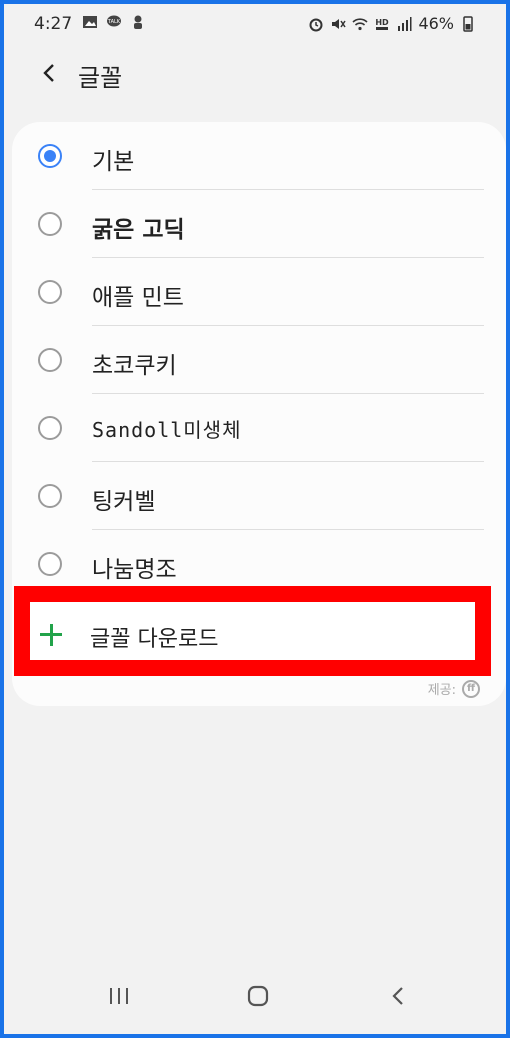  What do you see at coordinates (468, 23) in the screenshot?
I see `battery-icon` at bounding box center [468, 23].